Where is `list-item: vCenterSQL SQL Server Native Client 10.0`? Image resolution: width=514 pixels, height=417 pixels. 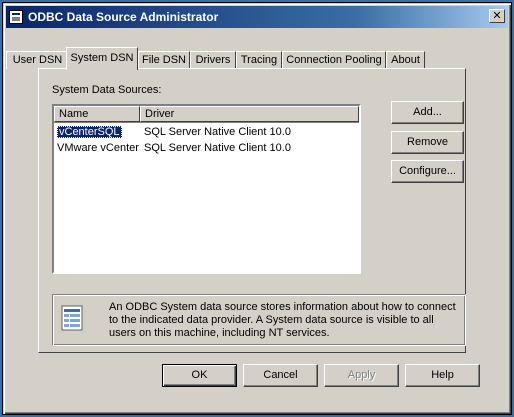 list-item: vCenterSQL SQL Server Native Client 10.0 is located at coordinates (206, 132).